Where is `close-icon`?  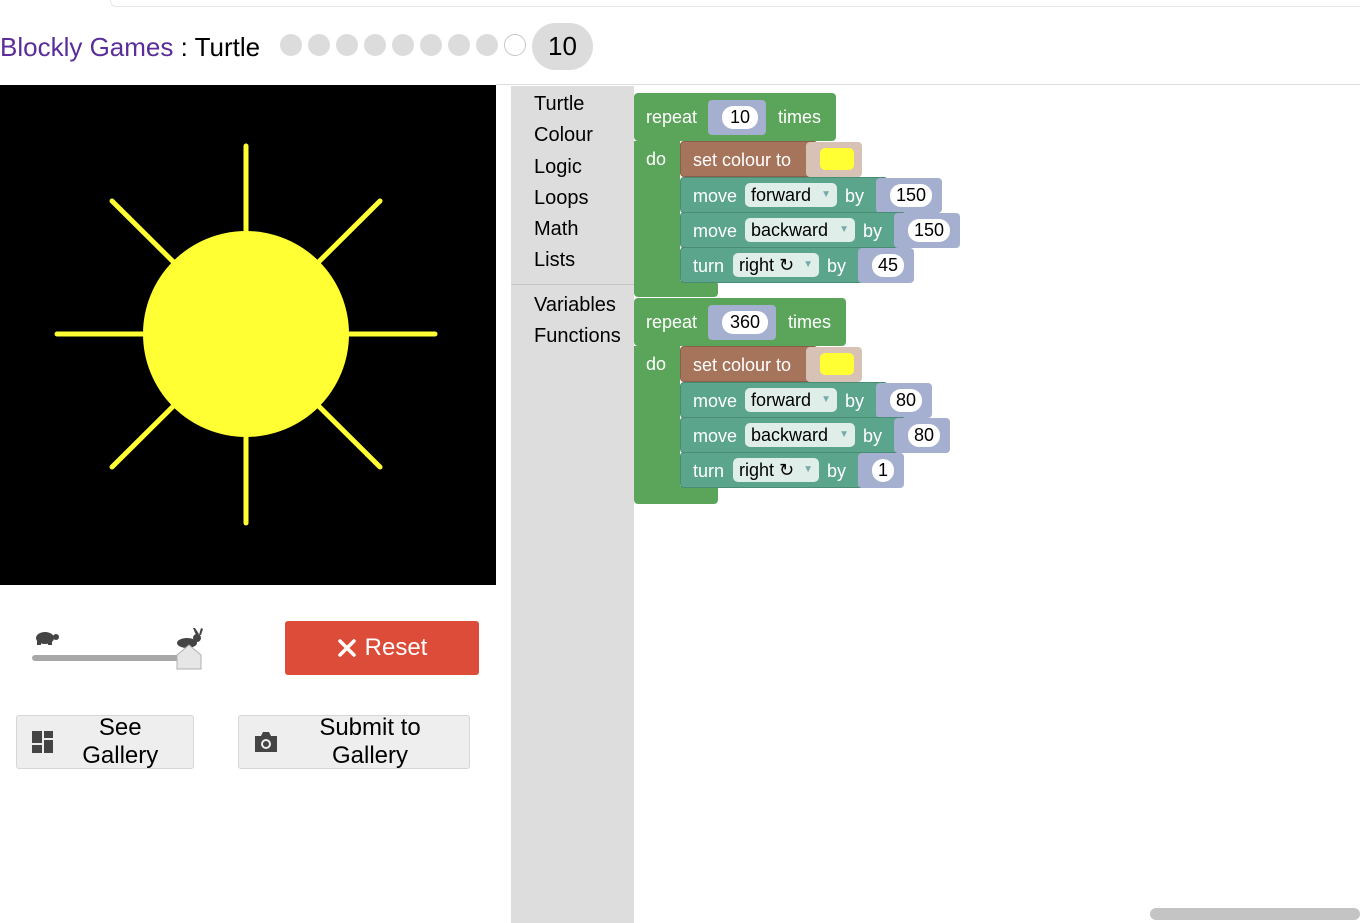 close-icon is located at coordinates (346, 648).